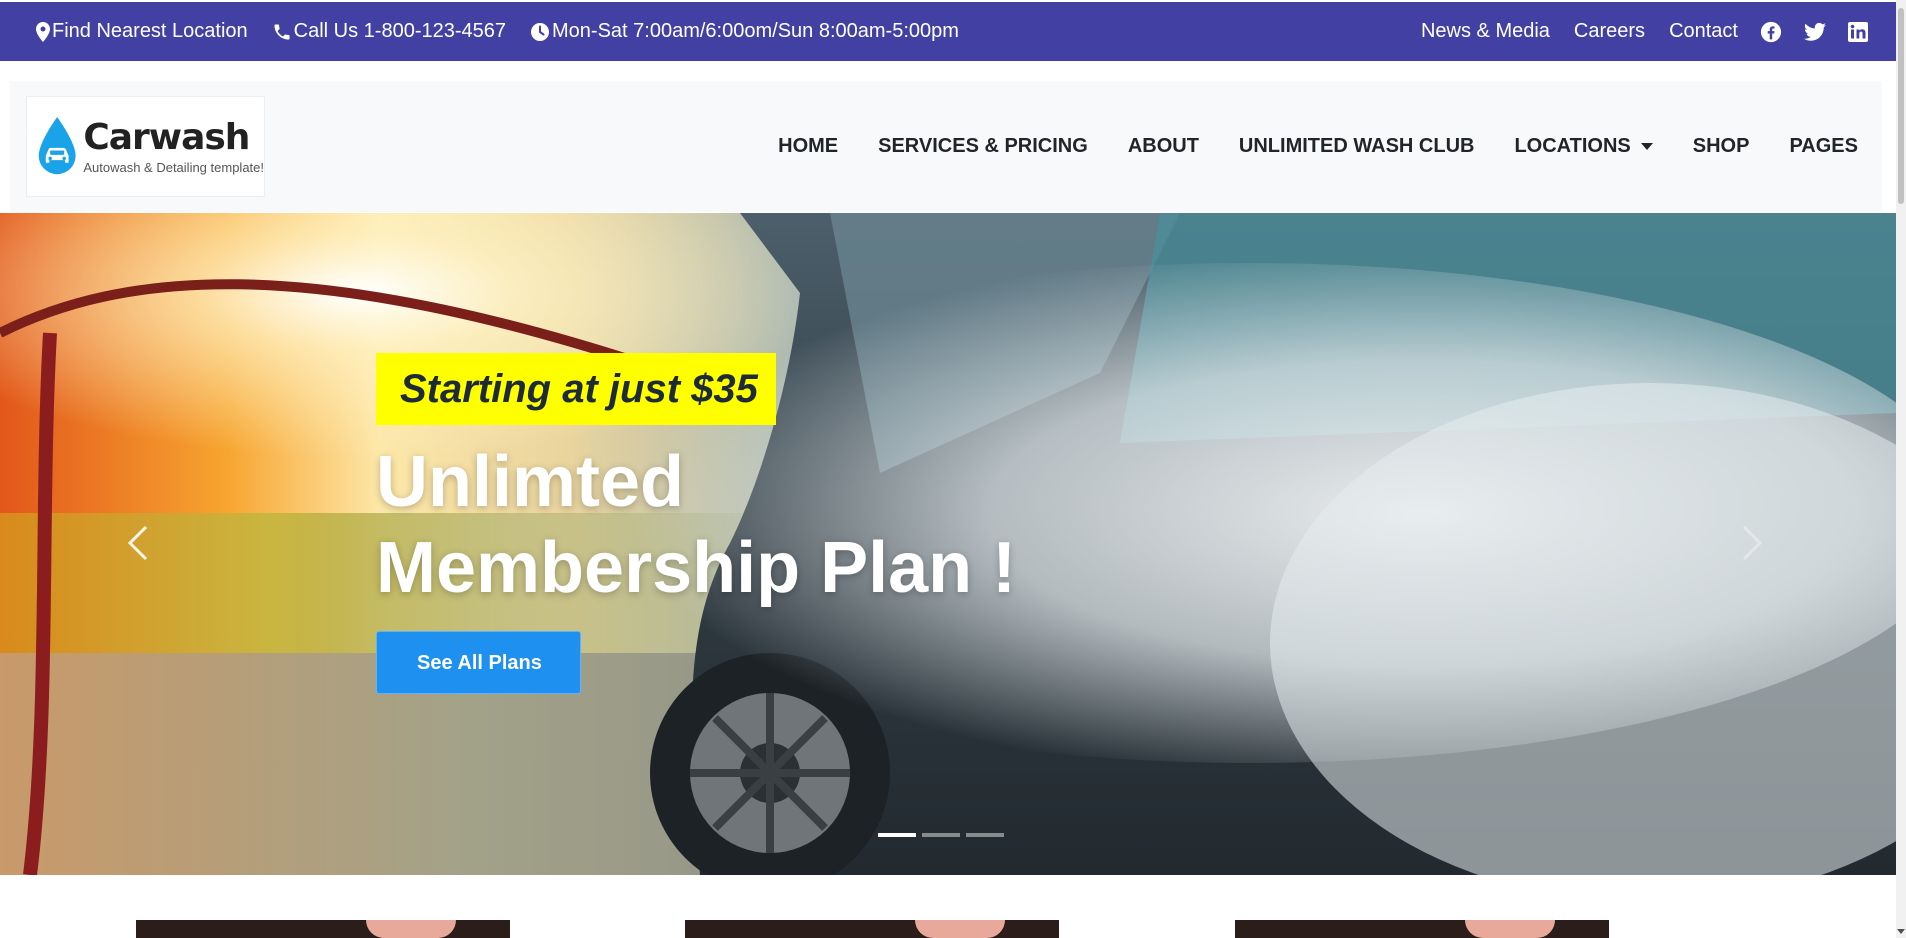 The height and width of the screenshot is (938, 1906). Describe the element at coordinates (755, 31) in the screenshot. I see `hours-text: Mon-Sat 7:00am/6:00om/Sun 8:00am-5:00pm` at that location.